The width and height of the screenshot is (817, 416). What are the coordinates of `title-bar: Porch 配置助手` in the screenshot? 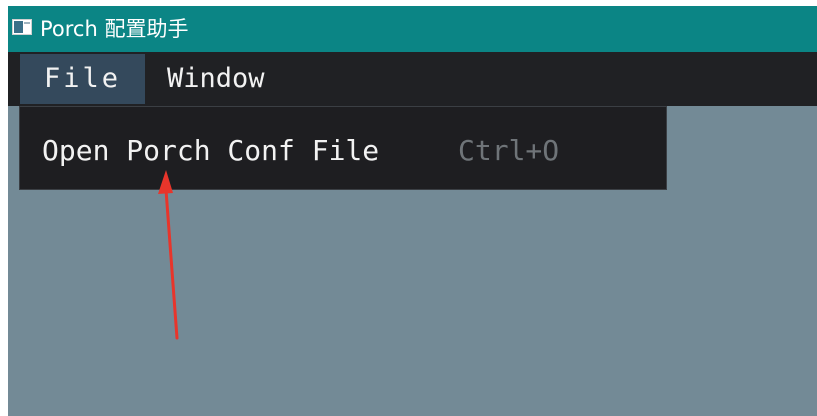 It's located at (412, 29).